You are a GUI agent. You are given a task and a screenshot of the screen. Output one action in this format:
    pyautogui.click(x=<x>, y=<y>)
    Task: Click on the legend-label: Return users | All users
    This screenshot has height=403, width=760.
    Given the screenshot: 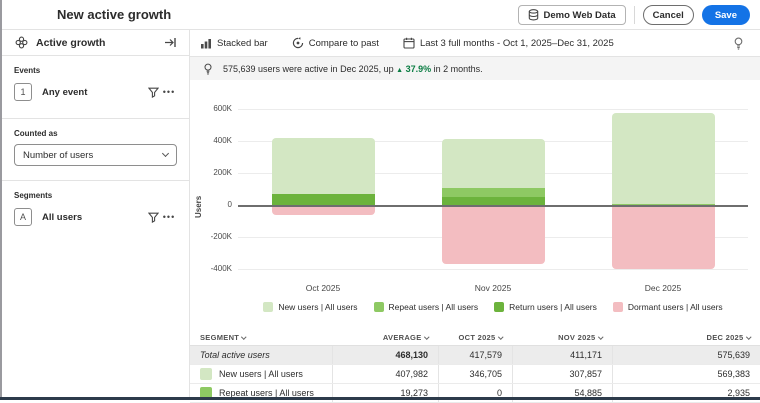 What is the action you would take?
    pyautogui.click(x=553, y=307)
    